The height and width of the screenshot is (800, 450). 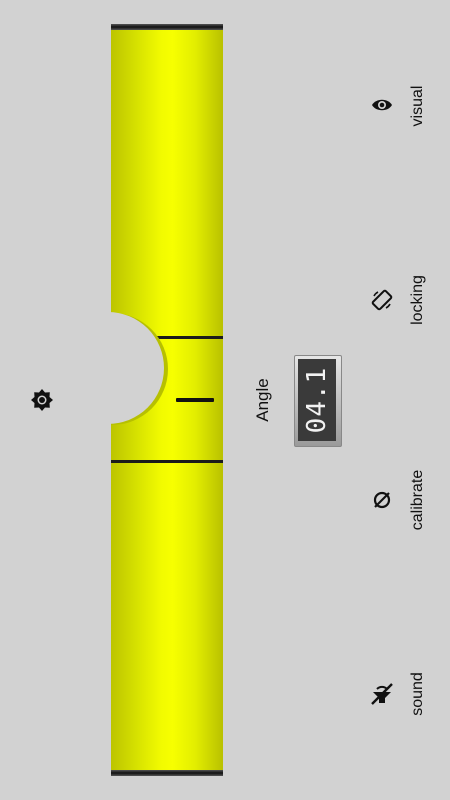 I want to click on tube-cap-top, so click(x=167, y=27).